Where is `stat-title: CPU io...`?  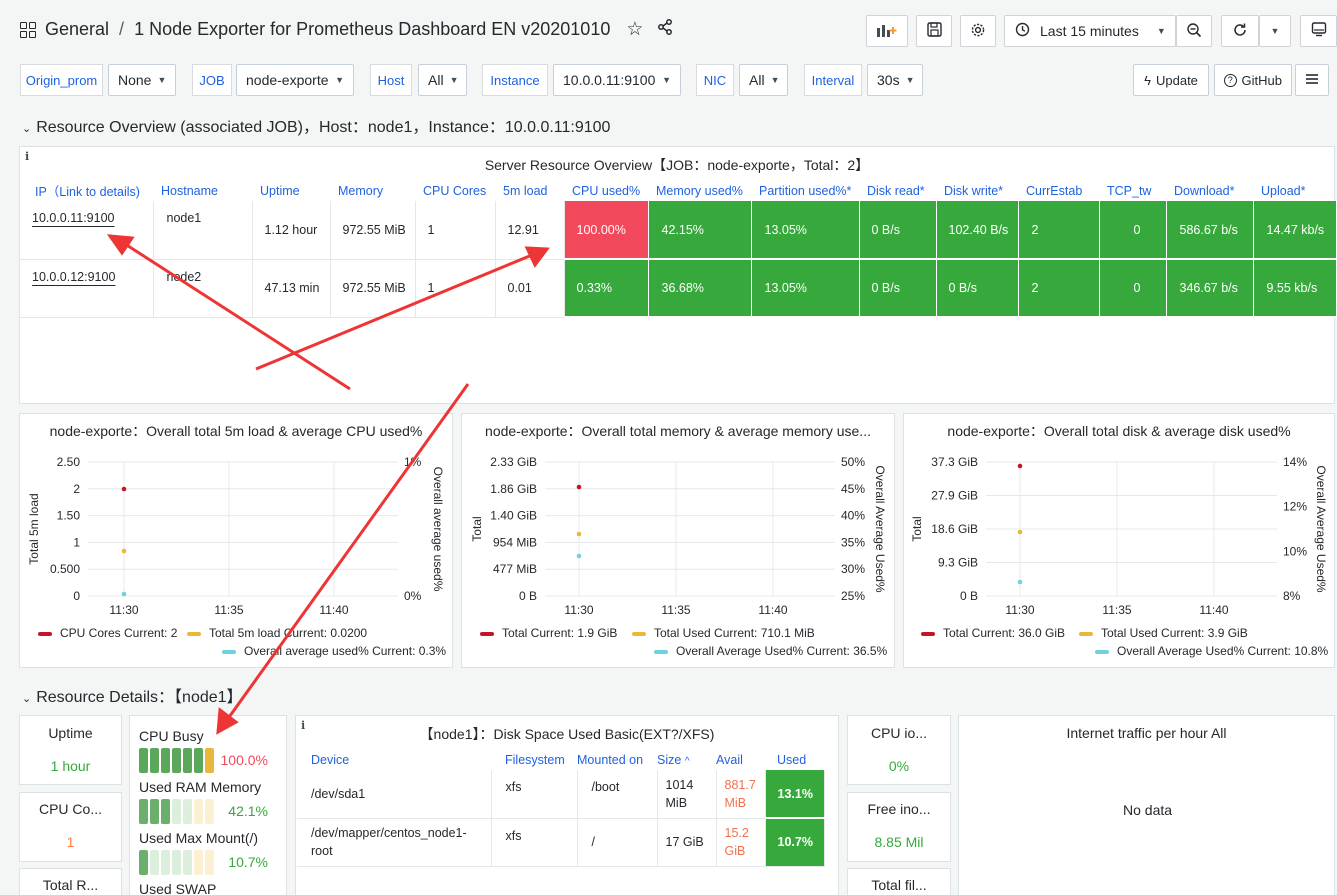 stat-title: CPU io... is located at coordinates (899, 733).